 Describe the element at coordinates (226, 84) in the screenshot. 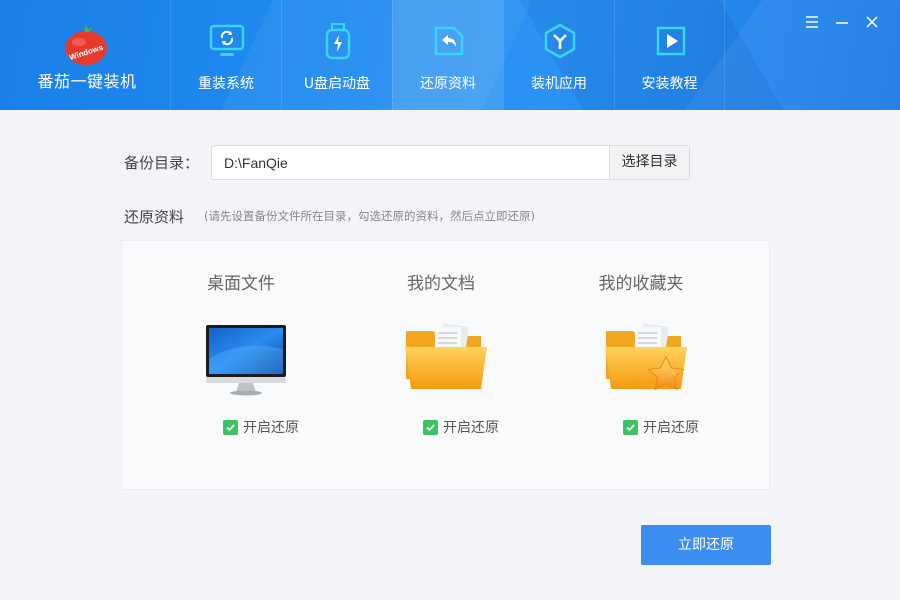

I see `nav-label: 重装系统` at that location.